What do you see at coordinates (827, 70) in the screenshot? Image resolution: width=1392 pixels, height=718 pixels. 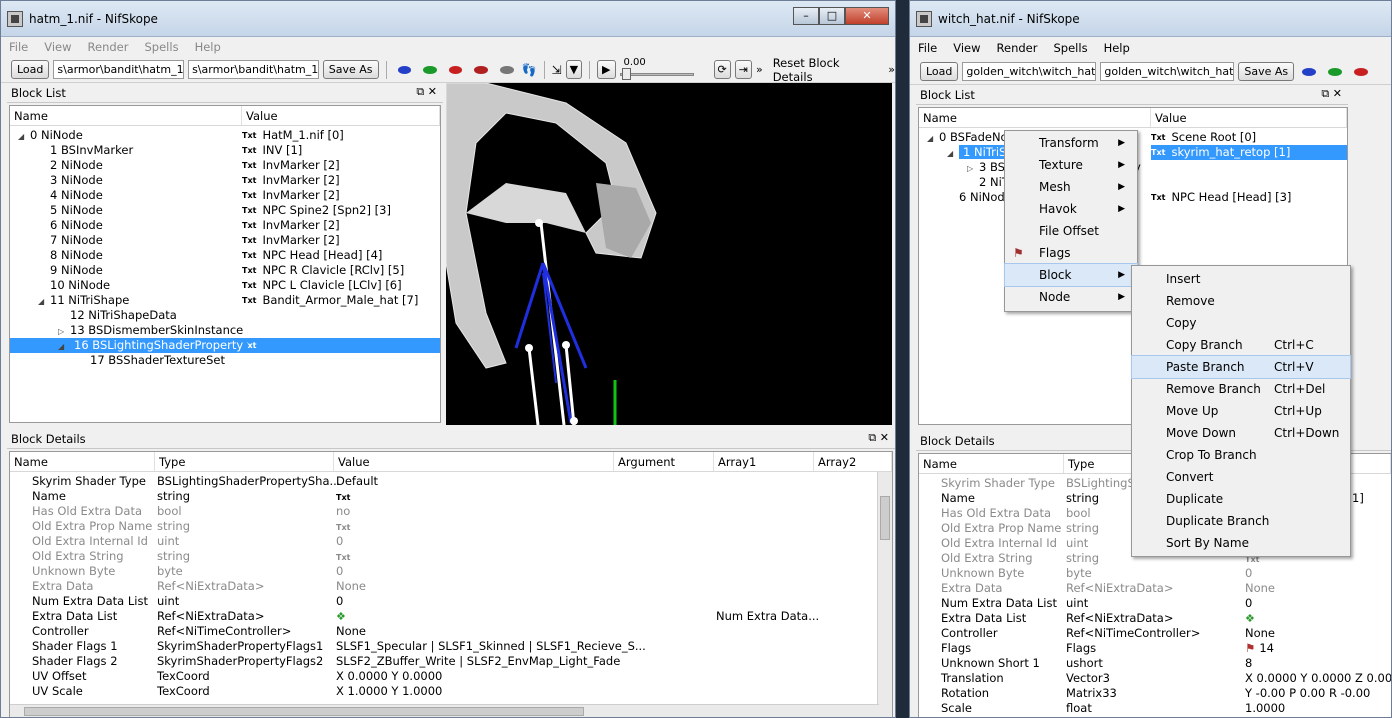 I see `reset-block-details-button: Reset Block Details` at bounding box center [827, 70].